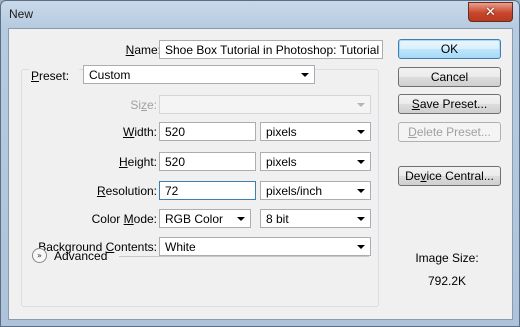  I want to click on height-input: 520, so click(207, 161).